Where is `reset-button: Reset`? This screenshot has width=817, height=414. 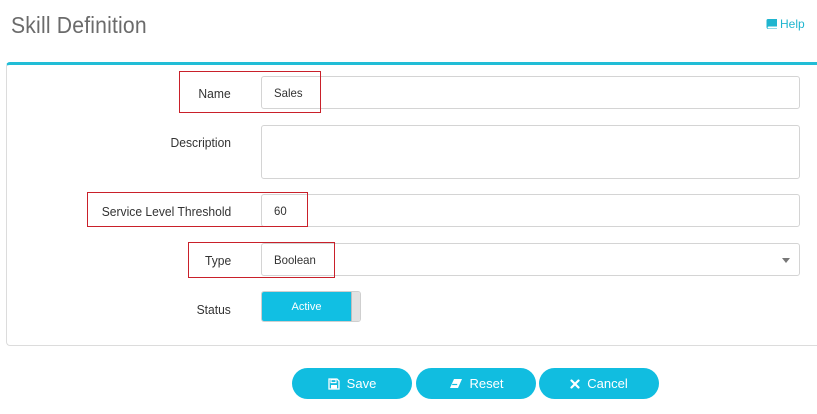 reset-button: Reset is located at coordinates (476, 383).